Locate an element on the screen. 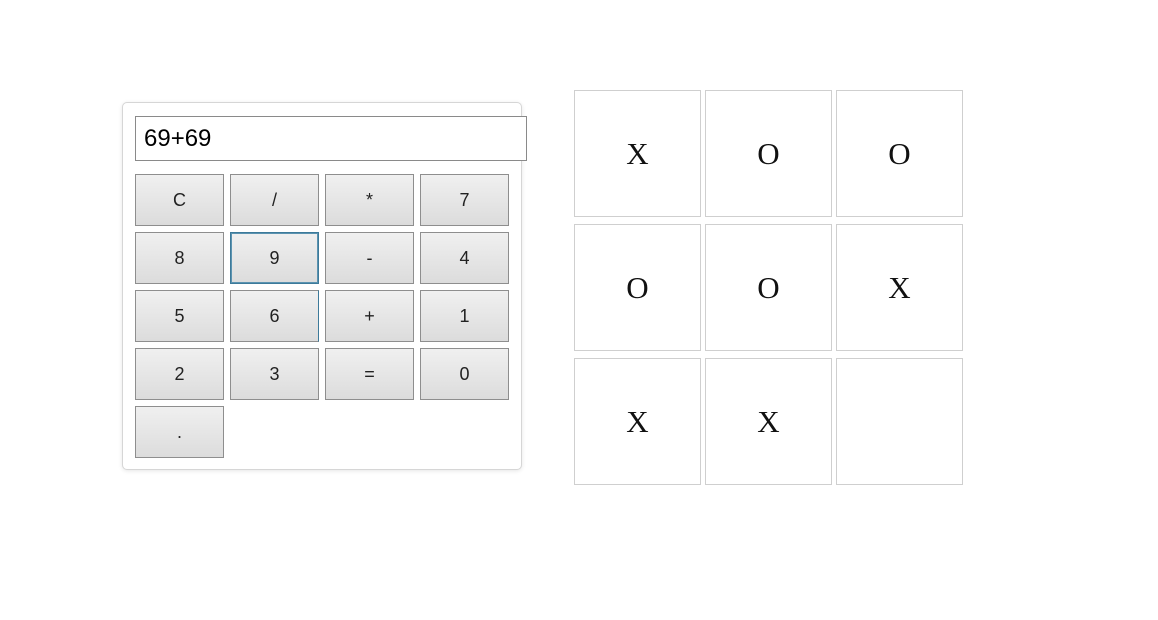 The width and height of the screenshot is (1158, 620). digit-2-button: 2 is located at coordinates (179, 374).